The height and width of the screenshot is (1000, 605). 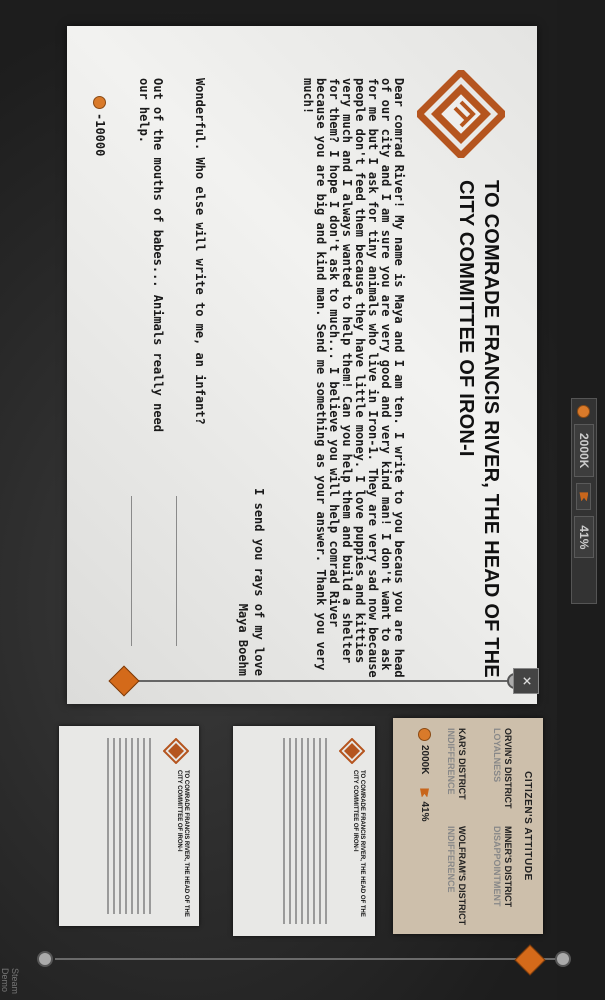 What do you see at coordinates (497, 755) in the screenshot?
I see `district-attitude: LOYALNESS` at bounding box center [497, 755].